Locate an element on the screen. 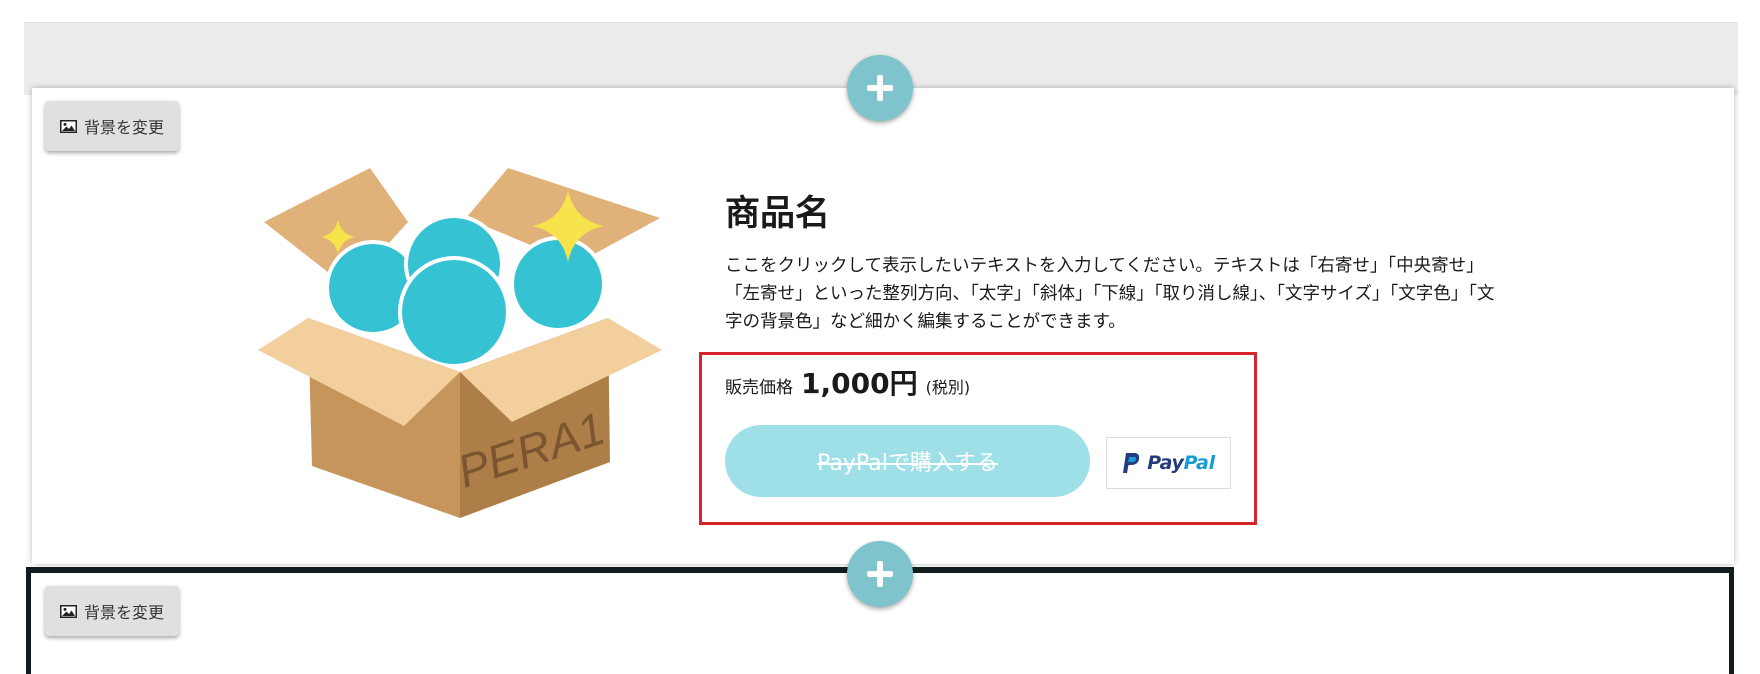  price-tax-note: (税別) is located at coordinates (948, 387).